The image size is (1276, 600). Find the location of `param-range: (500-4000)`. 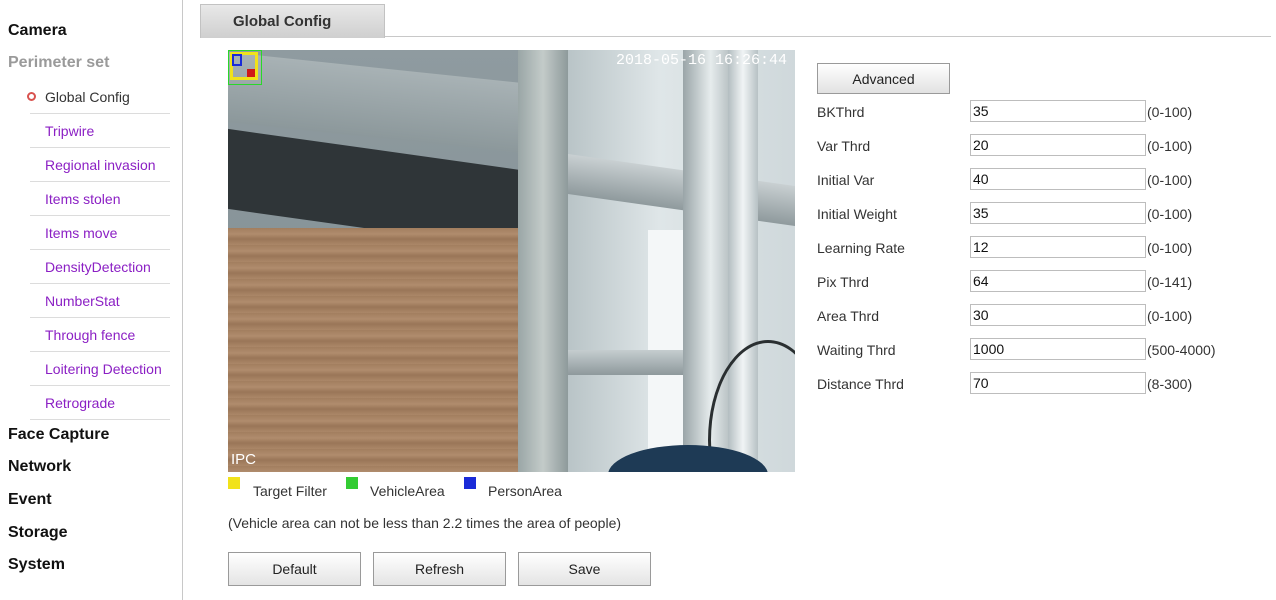

param-range: (500-4000) is located at coordinates (1181, 350).